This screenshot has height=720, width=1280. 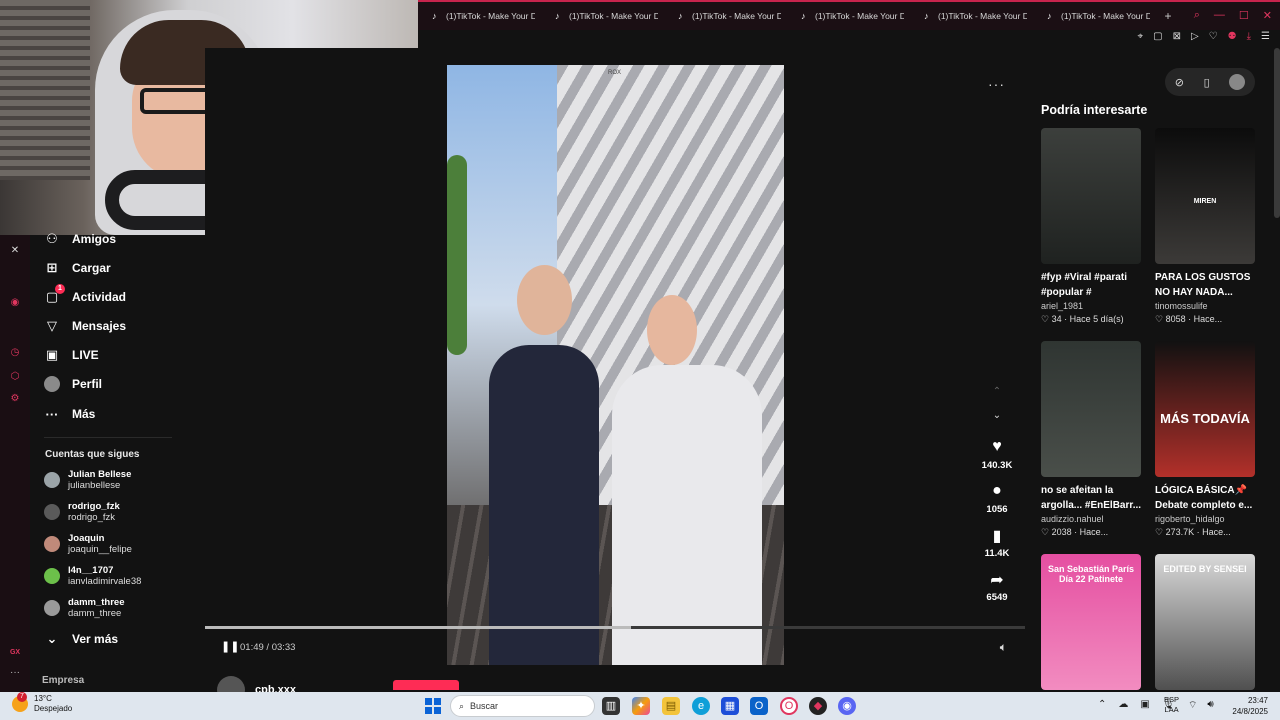 I want to click on maximize-icon: ☐, so click(x=1244, y=15).